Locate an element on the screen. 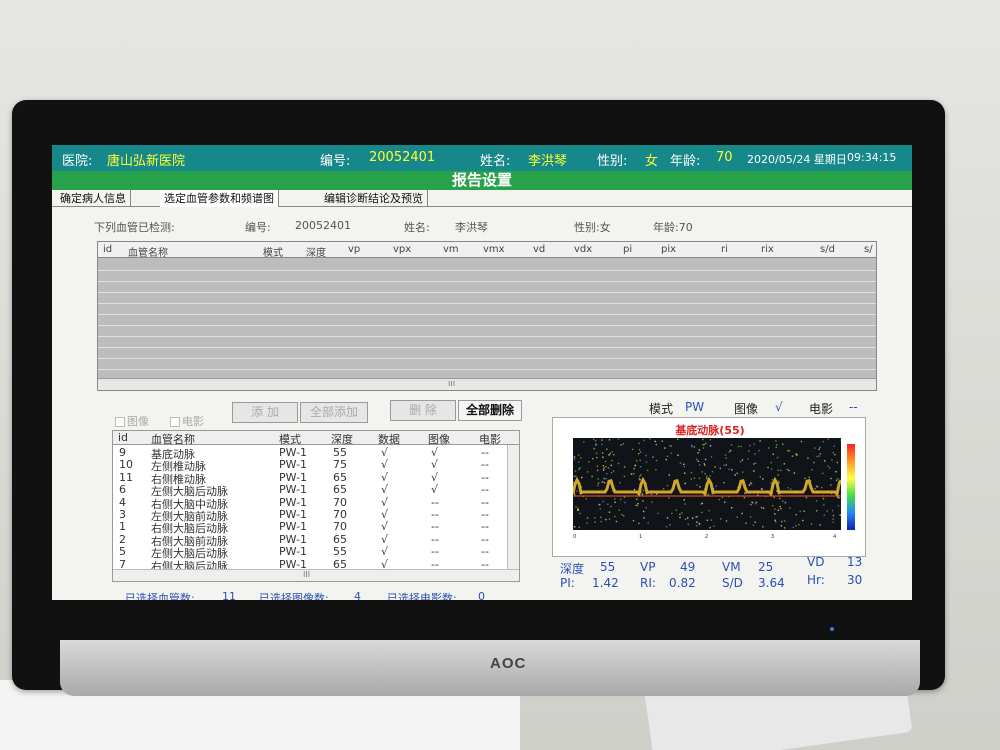 This screenshot has width=1000, height=750. col-header: s/d is located at coordinates (827, 249).